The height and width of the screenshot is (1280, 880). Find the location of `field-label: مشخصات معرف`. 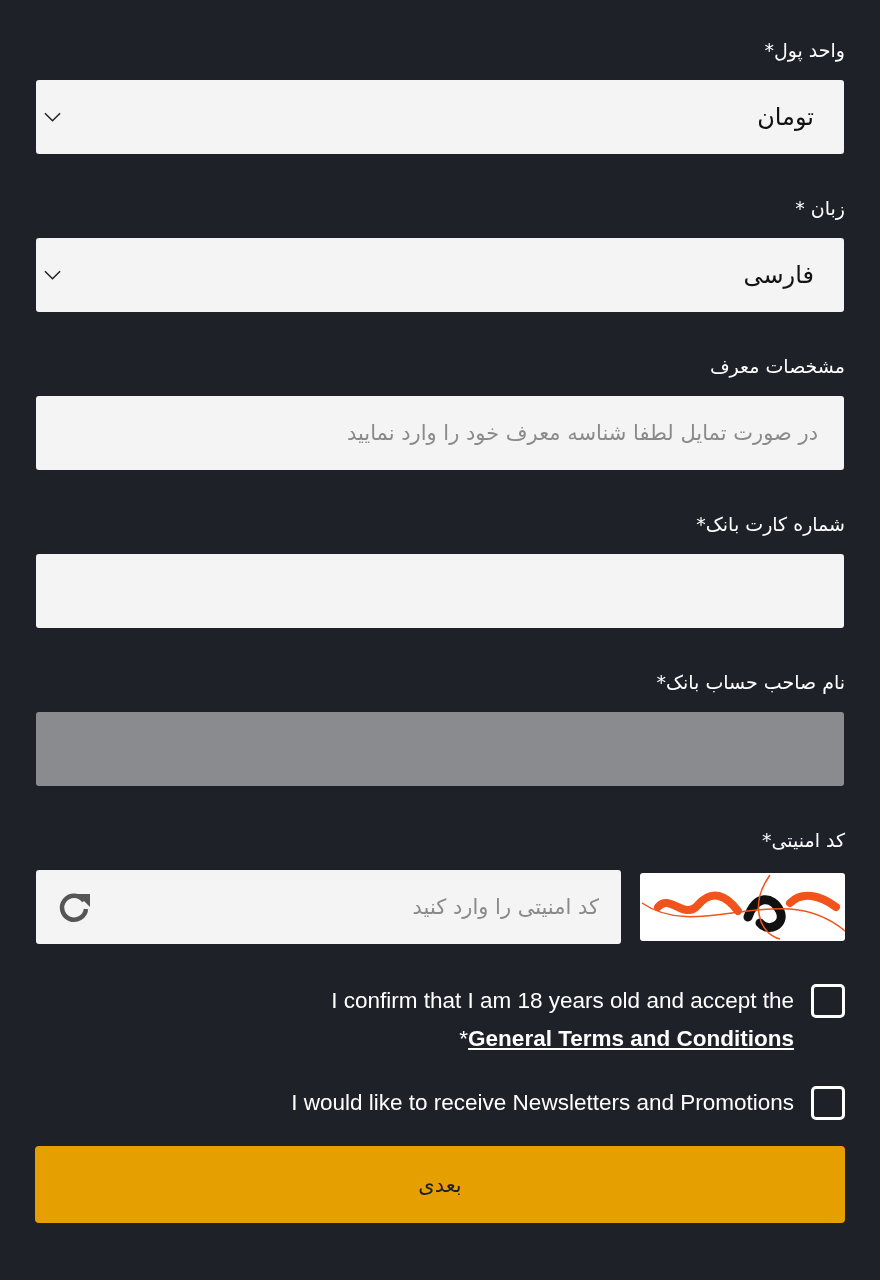

field-label: مشخصات معرف is located at coordinates (777, 367).